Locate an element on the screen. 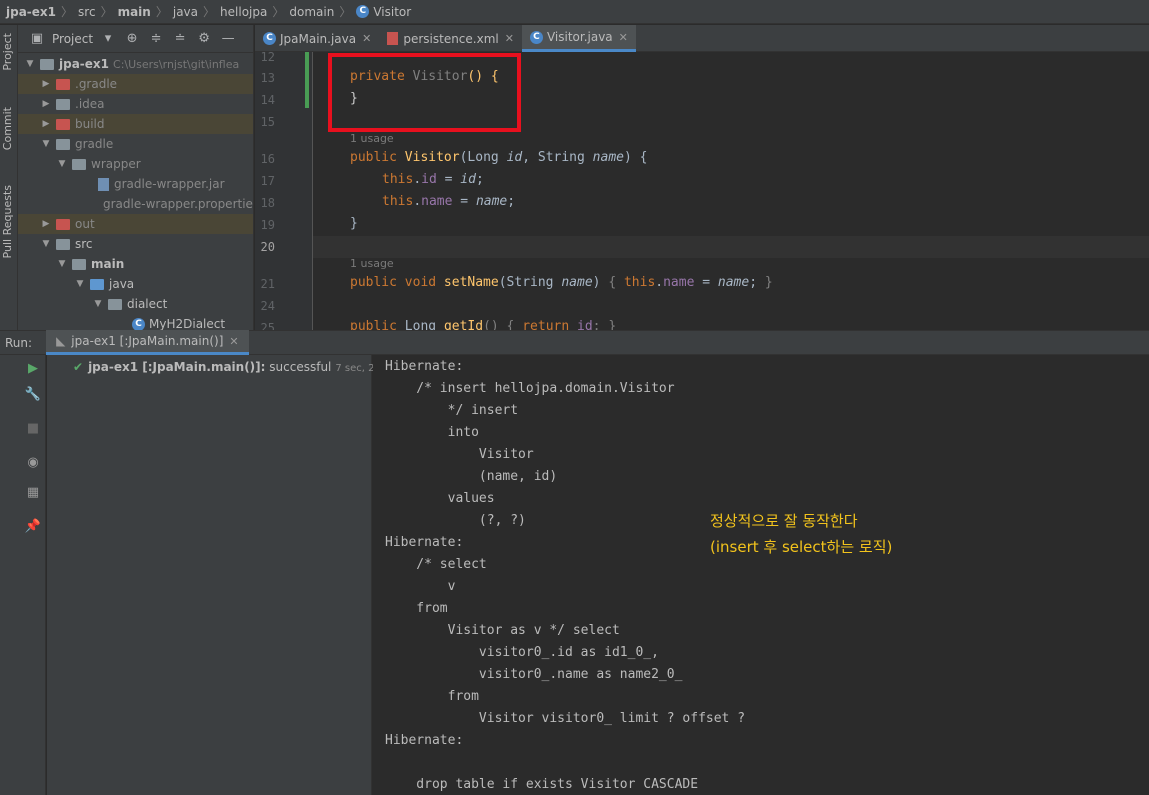  project-view-selector: Project is located at coordinates (72, 39).